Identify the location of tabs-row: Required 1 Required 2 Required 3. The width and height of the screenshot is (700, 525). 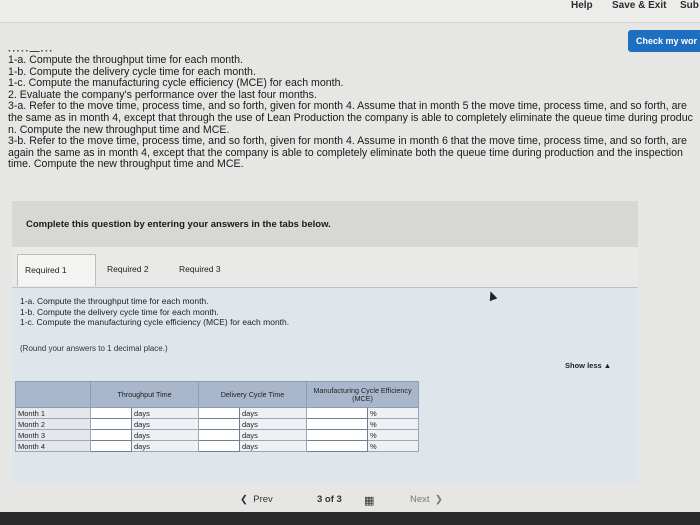
(325, 267).